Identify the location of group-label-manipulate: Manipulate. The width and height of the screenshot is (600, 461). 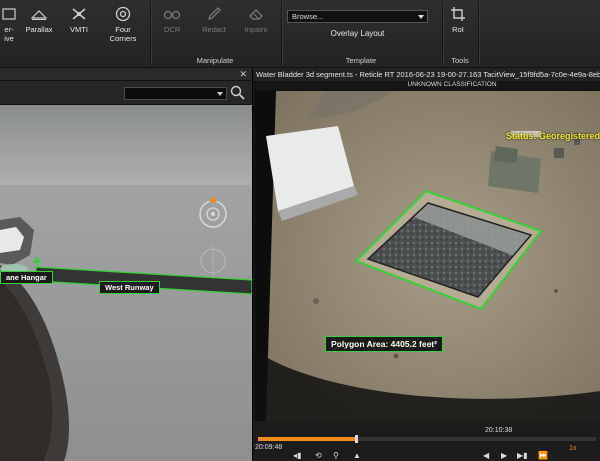
(215, 60).